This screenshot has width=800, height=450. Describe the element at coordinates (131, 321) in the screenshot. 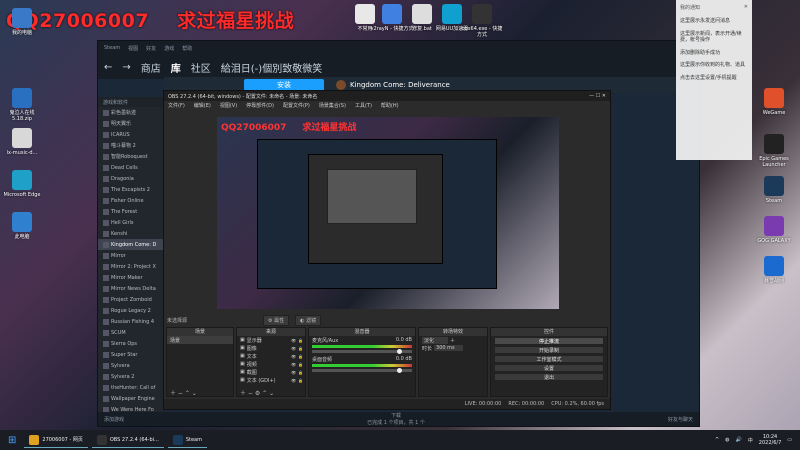

I see `game-list-item: Russian Fishing 4` at that location.